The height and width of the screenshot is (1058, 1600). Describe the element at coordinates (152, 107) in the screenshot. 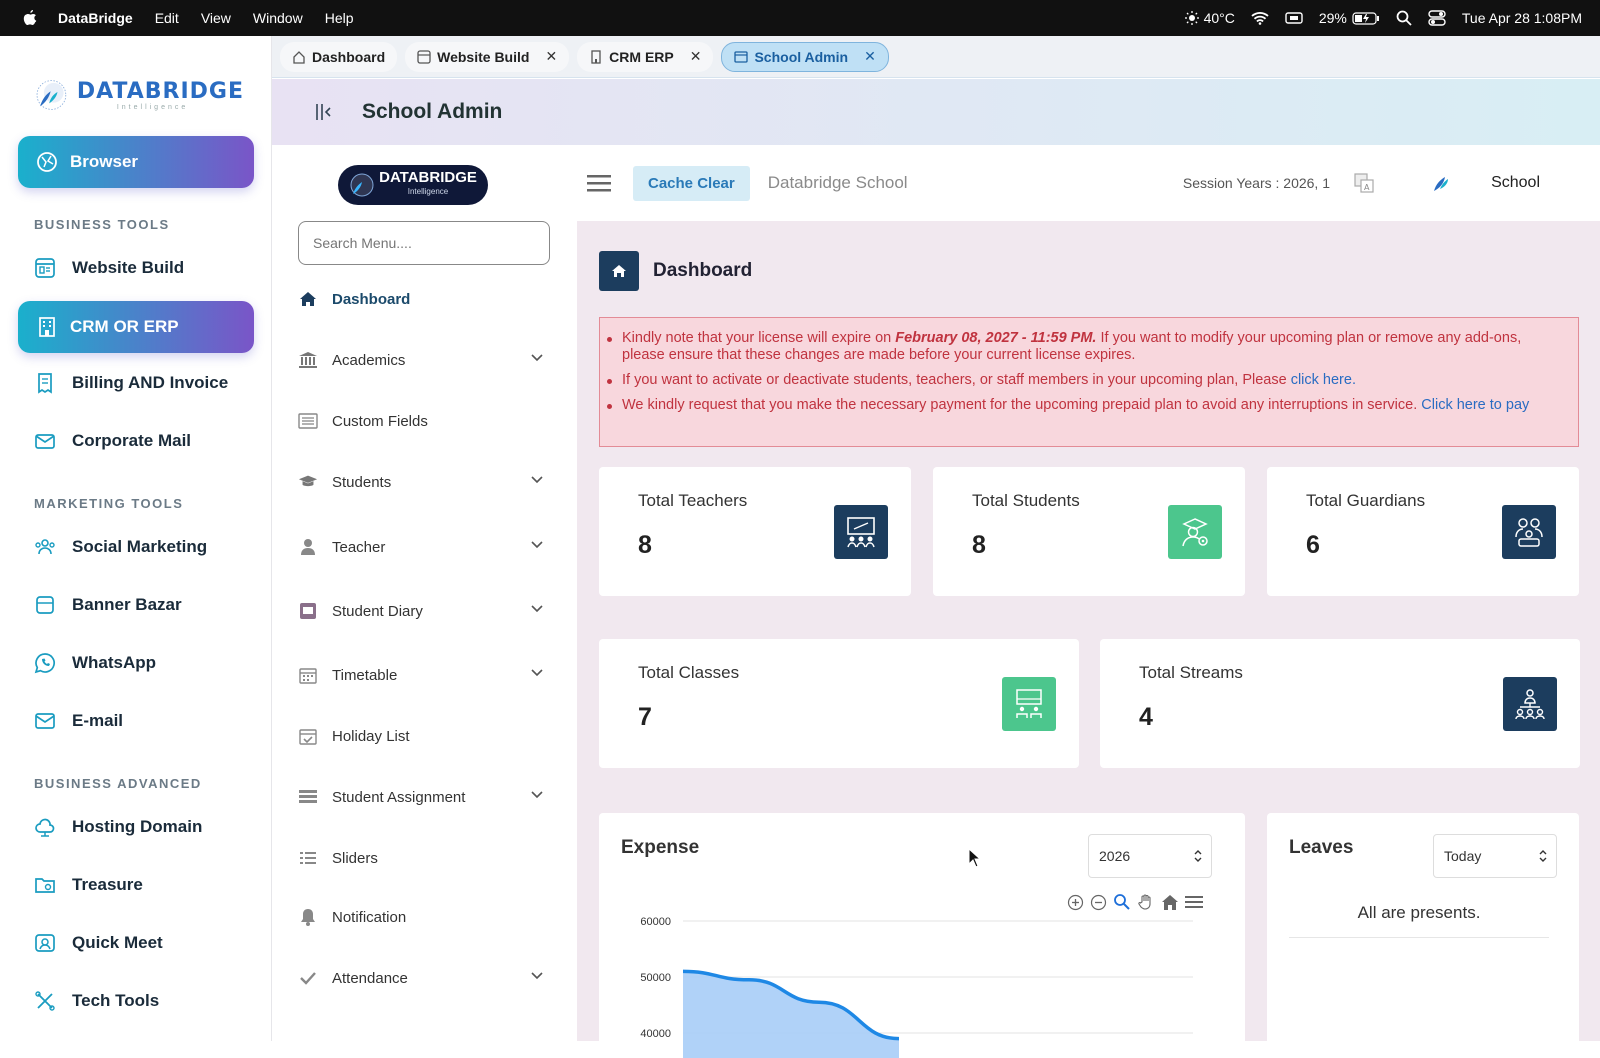

I see `logo-tagline: Intelligence` at that location.